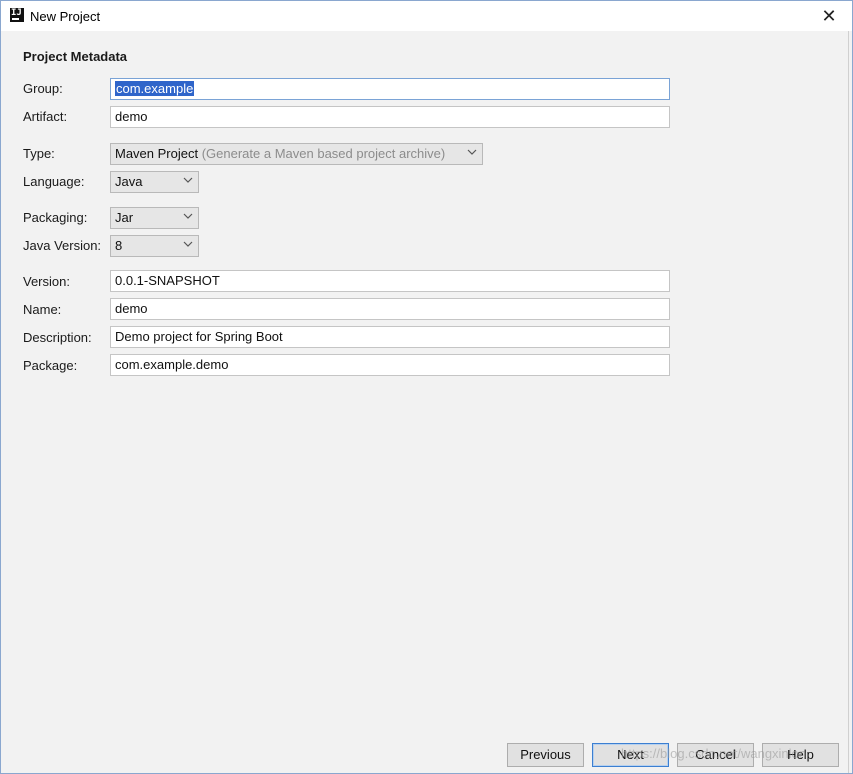 This screenshot has width=853, height=774. What do you see at coordinates (848, 402) in the screenshot?
I see `right-edge-divider` at bounding box center [848, 402].